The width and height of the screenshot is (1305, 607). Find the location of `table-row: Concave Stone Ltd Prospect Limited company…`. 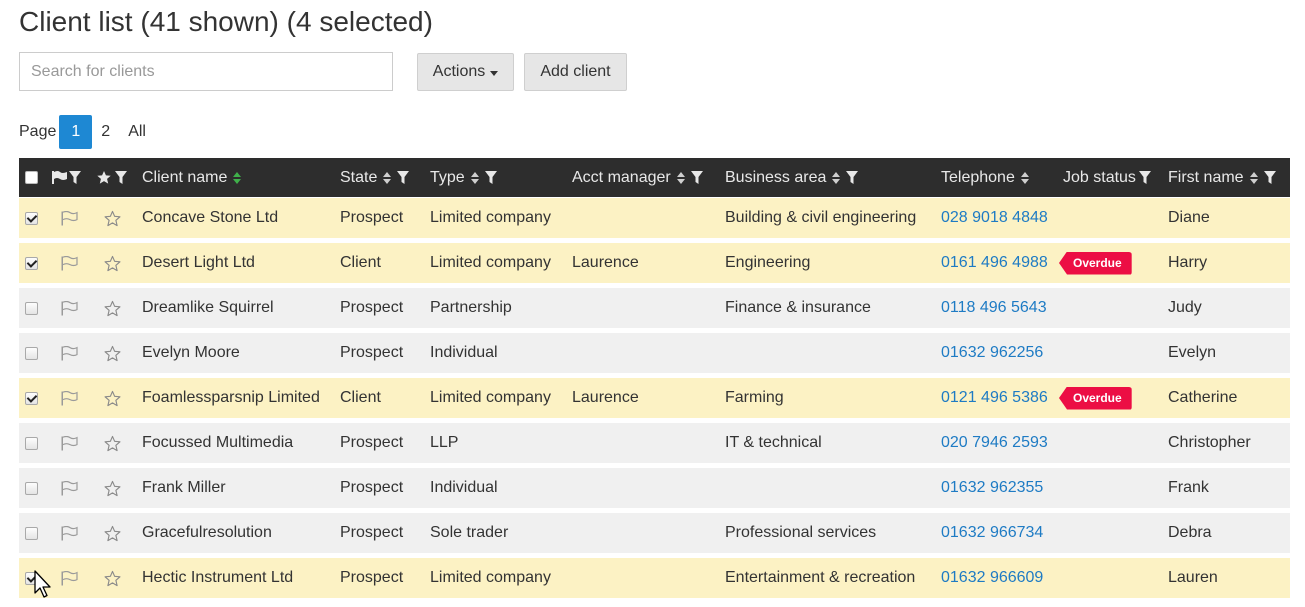

table-row: Concave Stone Ltd Prospect Limited company… is located at coordinates (654, 218).